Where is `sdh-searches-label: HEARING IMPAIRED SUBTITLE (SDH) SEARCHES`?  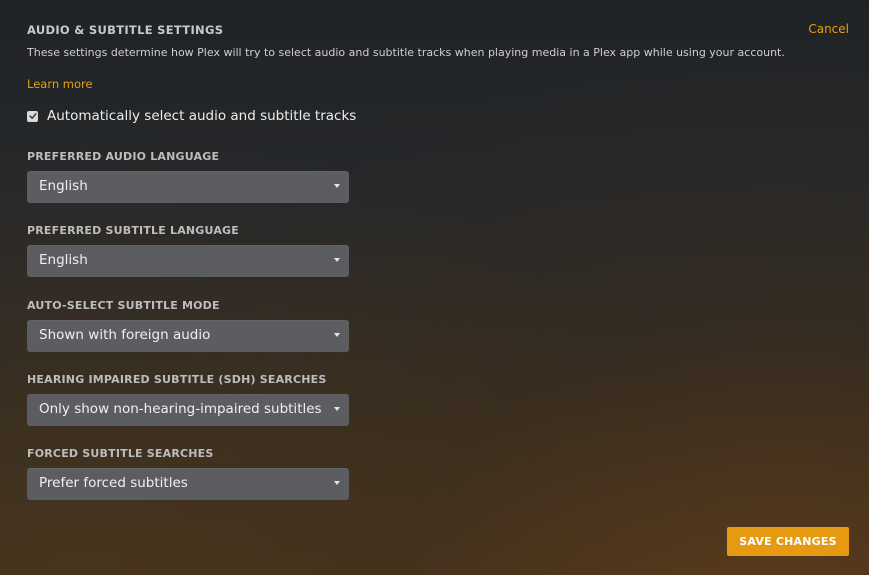
sdh-searches-label: HEARING IMPAIRED SUBTITLE (SDH) SEARCHES is located at coordinates (177, 379).